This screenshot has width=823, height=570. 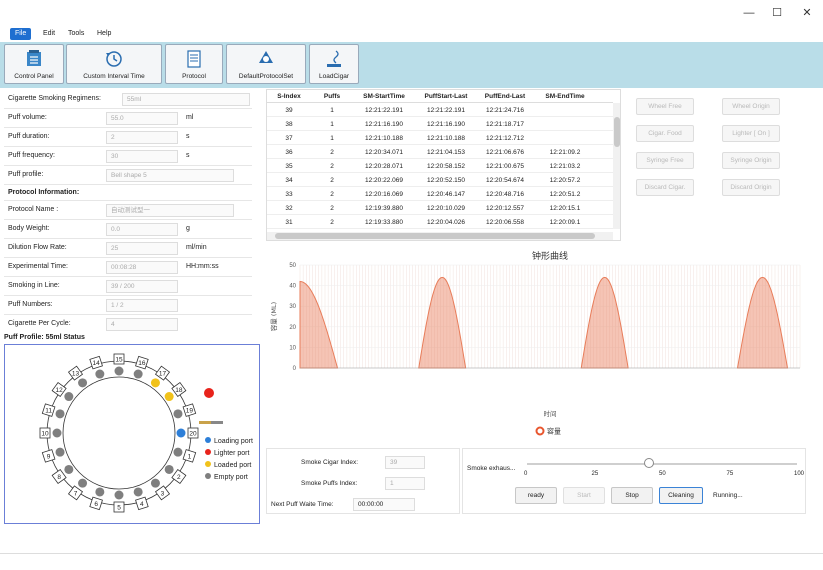 I want to click on wheel-slot: 5, so click(x=119, y=501).